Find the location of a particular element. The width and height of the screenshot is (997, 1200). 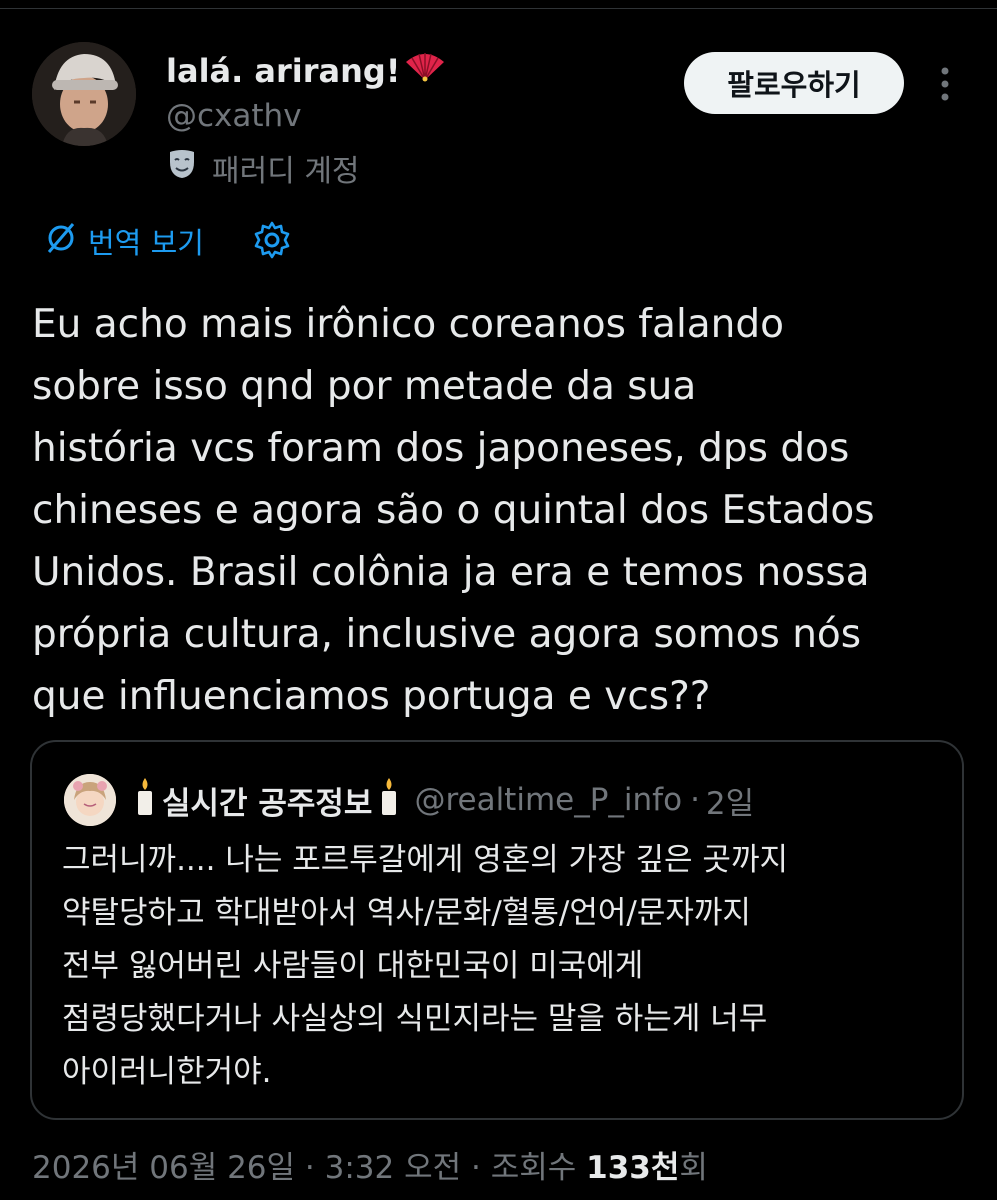

quoted-author-name: 실시간 공주정보 is located at coordinates (267, 800).